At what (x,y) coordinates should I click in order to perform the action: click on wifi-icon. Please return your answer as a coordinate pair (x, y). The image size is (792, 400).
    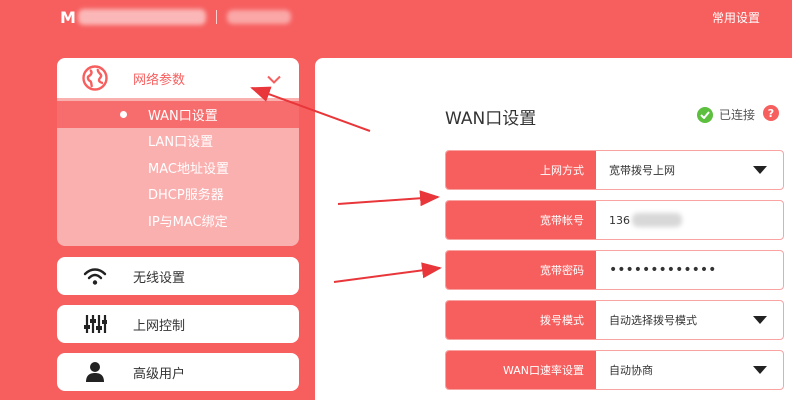
    Looking at the image, I should click on (95, 276).